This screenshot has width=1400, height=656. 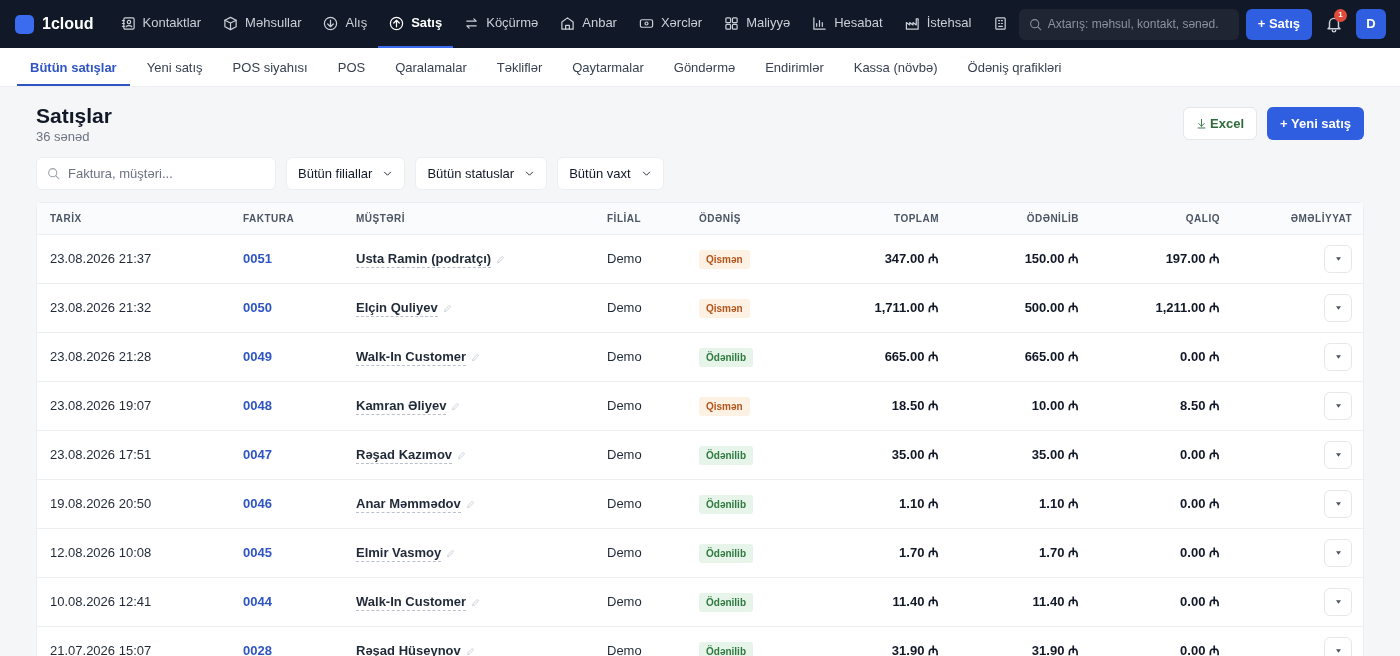 What do you see at coordinates (262, 24) in the screenshot?
I see `nav-tab: Məhsullar` at bounding box center [262, 24].